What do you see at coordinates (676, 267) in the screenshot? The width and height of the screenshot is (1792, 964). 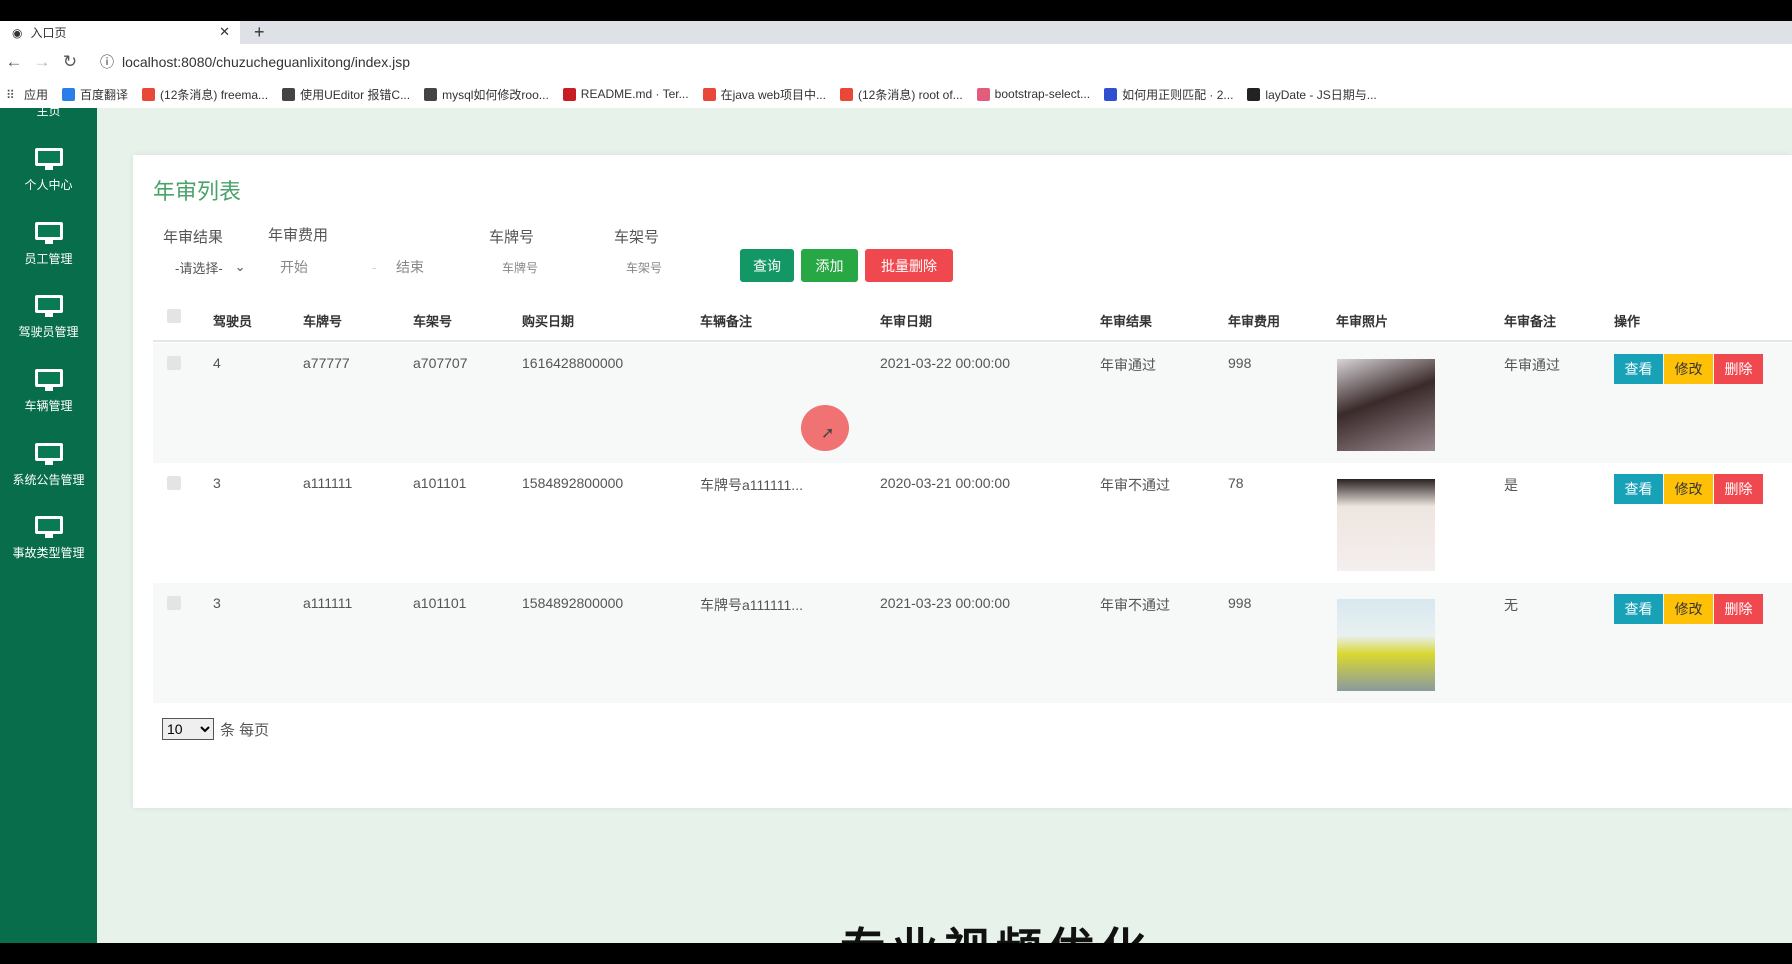 I see `frame-input: 车架号` at bounding box center [676, 267].